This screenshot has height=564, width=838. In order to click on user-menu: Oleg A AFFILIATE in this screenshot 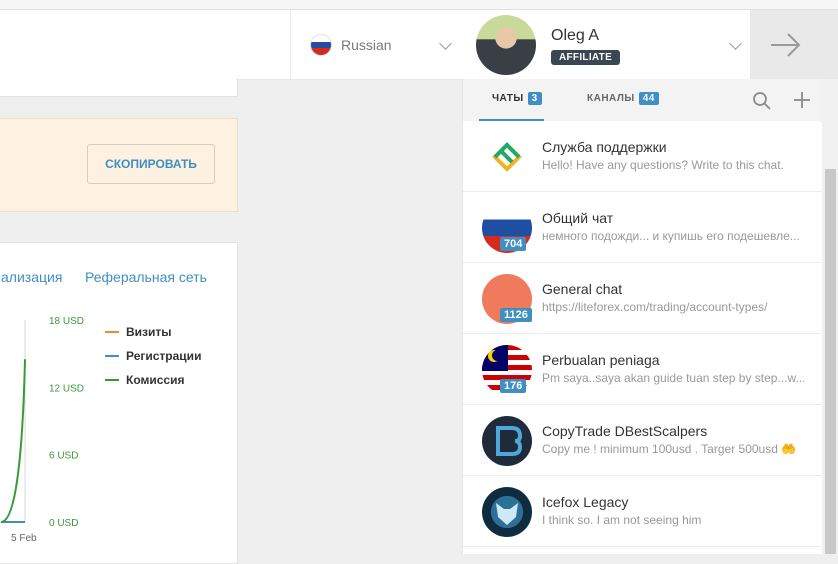, I will do `click(605, 44)`.